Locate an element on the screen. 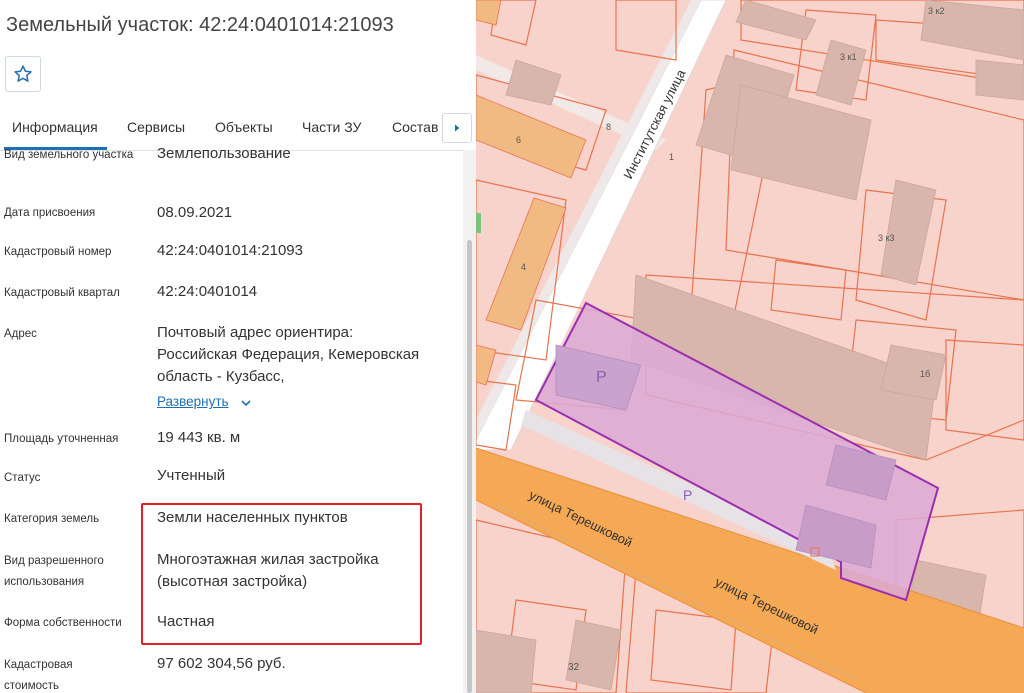 This screenshot has width=1024, height=693. house-number-3k3: 3 к3 is located at coordinates (886, 238).